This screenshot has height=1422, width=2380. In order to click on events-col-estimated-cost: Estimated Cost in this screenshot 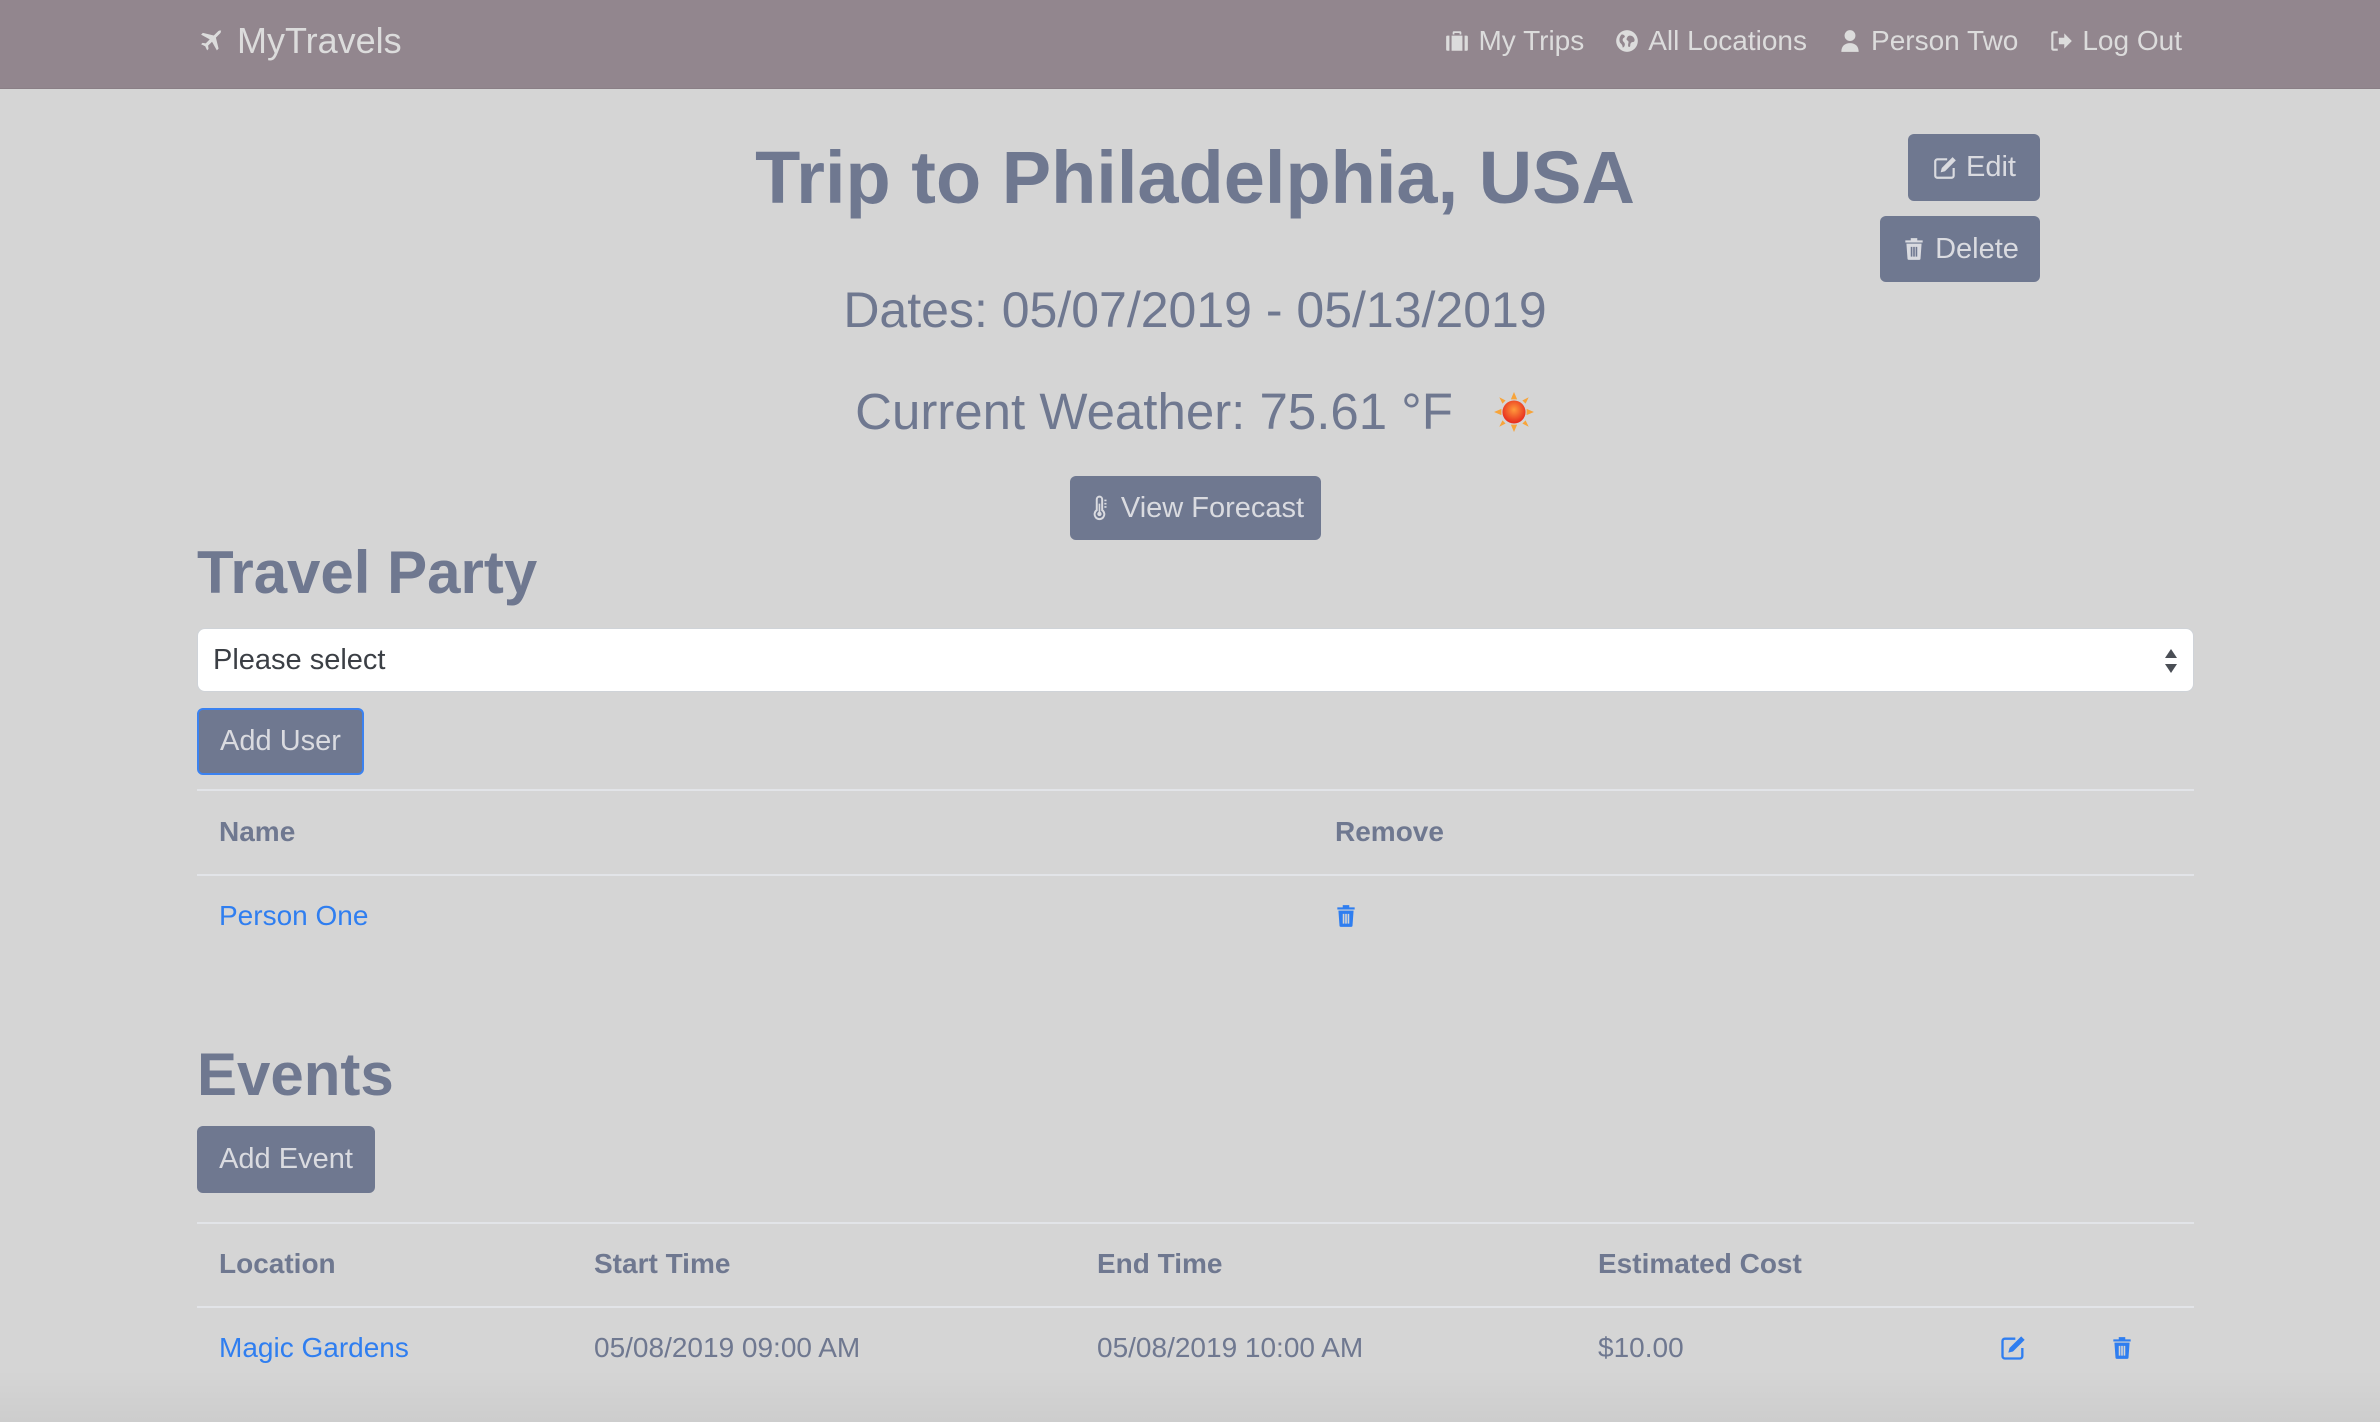, I will do `click(1700, 1263)`.